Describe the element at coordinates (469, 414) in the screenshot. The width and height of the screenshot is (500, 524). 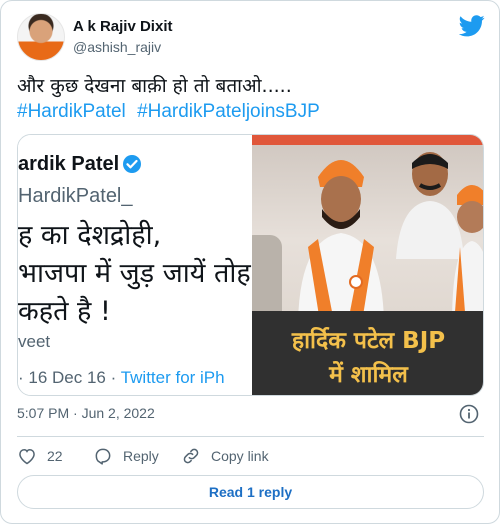
I see `info-icon` at that location.